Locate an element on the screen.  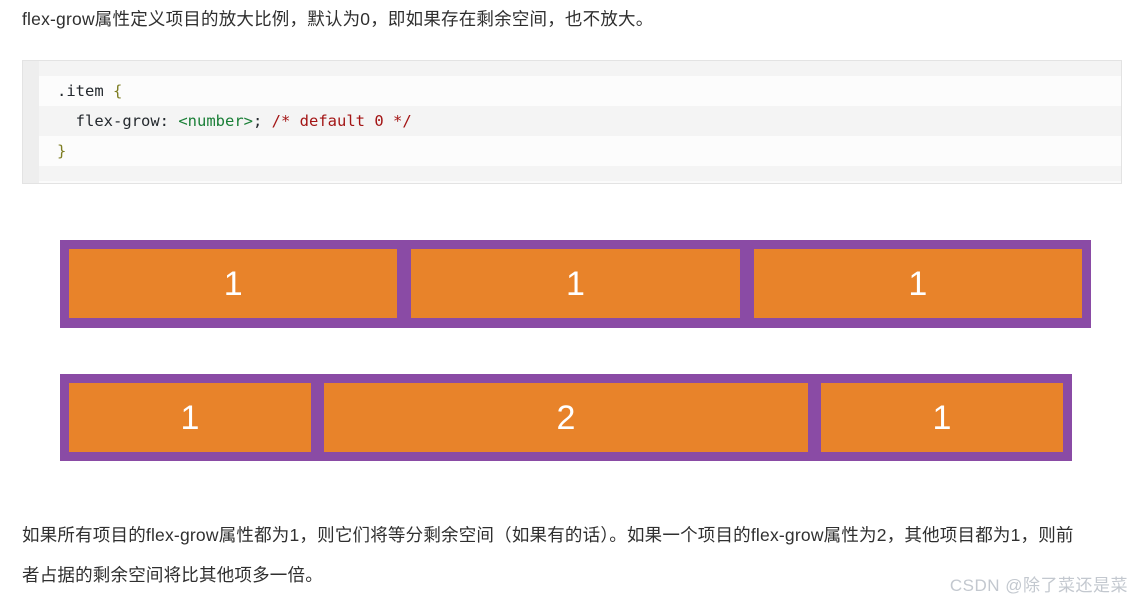
css-selector: .item is located at coordinates (85, 91).